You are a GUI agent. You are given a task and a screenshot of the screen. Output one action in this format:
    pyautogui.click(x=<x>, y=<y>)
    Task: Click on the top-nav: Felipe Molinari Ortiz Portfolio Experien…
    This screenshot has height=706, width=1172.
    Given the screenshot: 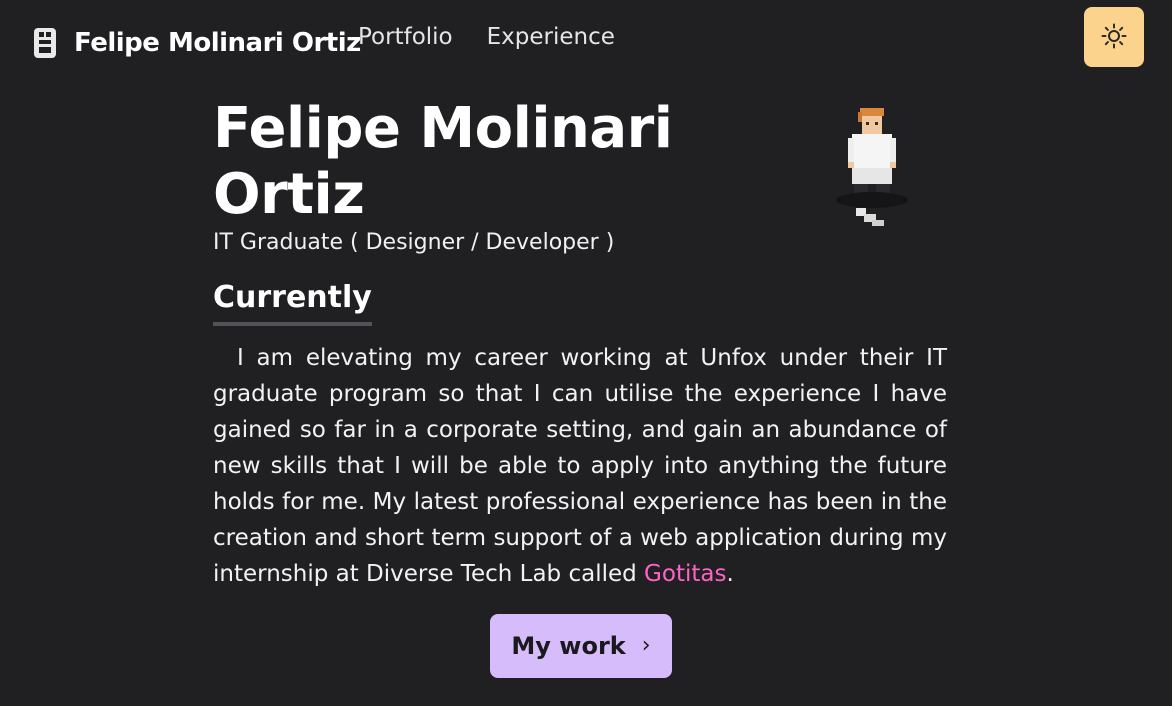 What is the action you would take?
    pyautogui.click(x=586, y=39)
    